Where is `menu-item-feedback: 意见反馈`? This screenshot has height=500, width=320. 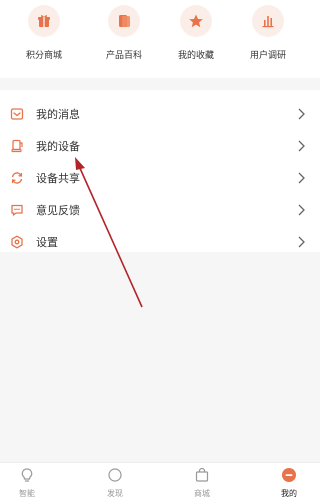
menu-item-feedback: 意见反馈 is located at coordinates (160, 210).